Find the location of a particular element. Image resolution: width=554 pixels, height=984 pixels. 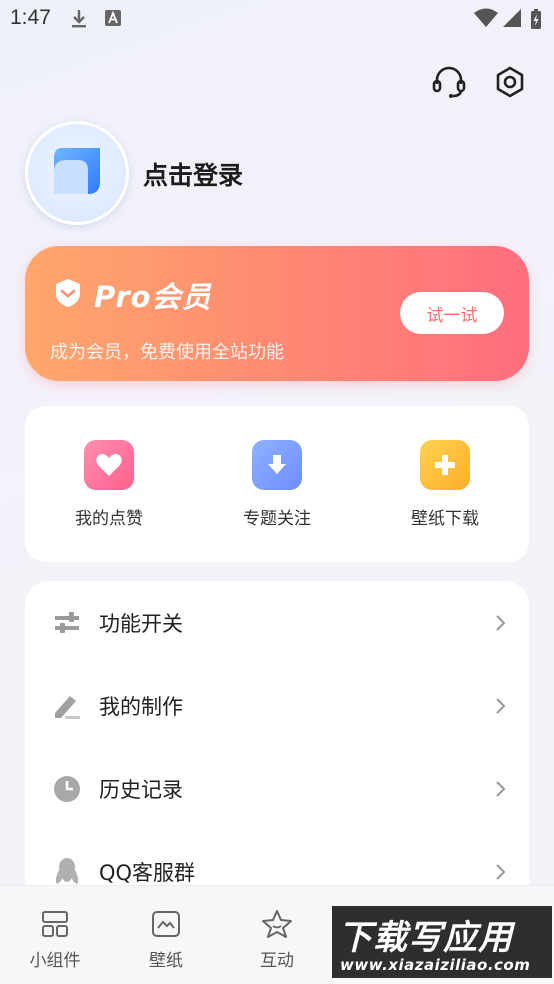

app-logo-icon is located at coordinates (77, 173).